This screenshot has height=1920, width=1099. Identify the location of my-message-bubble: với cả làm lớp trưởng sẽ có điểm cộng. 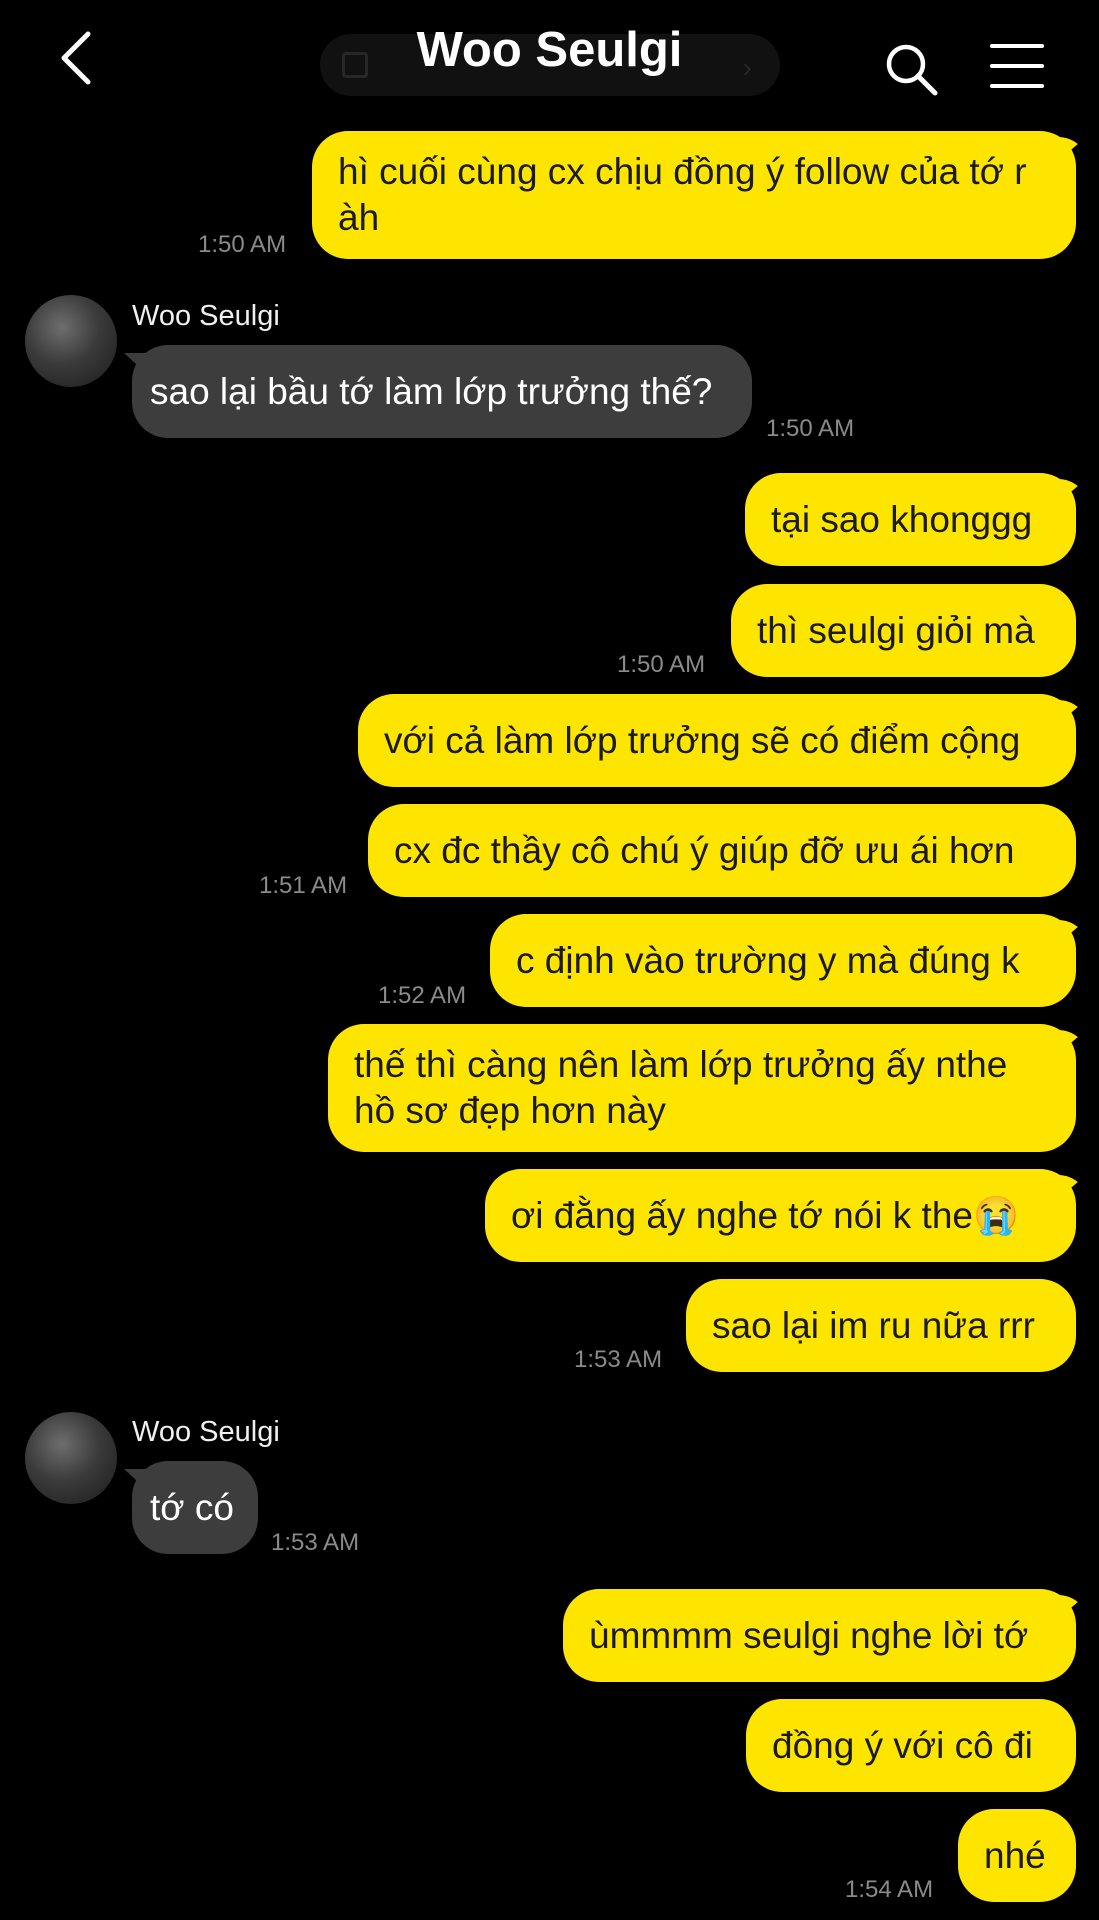
(717, 740).